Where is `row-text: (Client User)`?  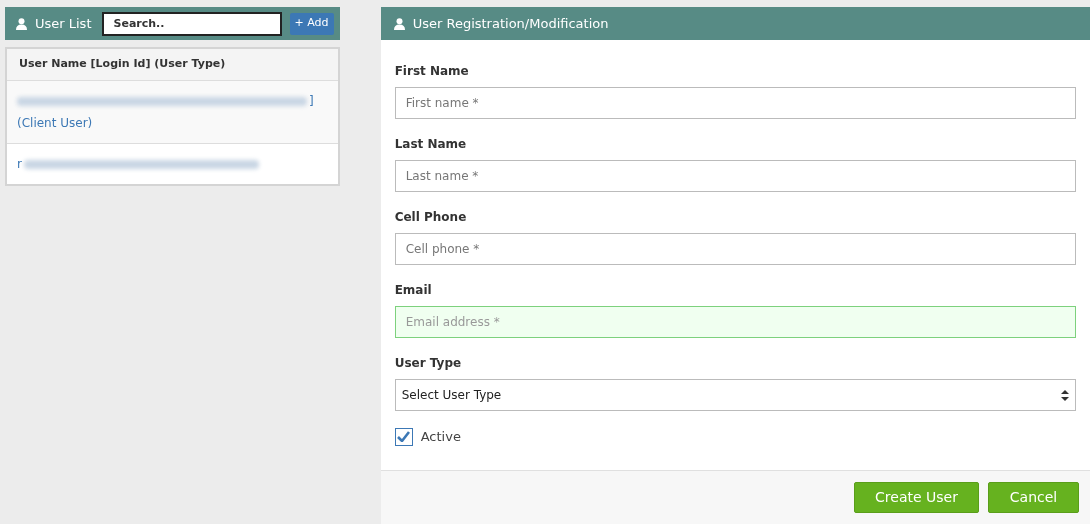
row-text: (Client User) is located at coordinates (55, 123).